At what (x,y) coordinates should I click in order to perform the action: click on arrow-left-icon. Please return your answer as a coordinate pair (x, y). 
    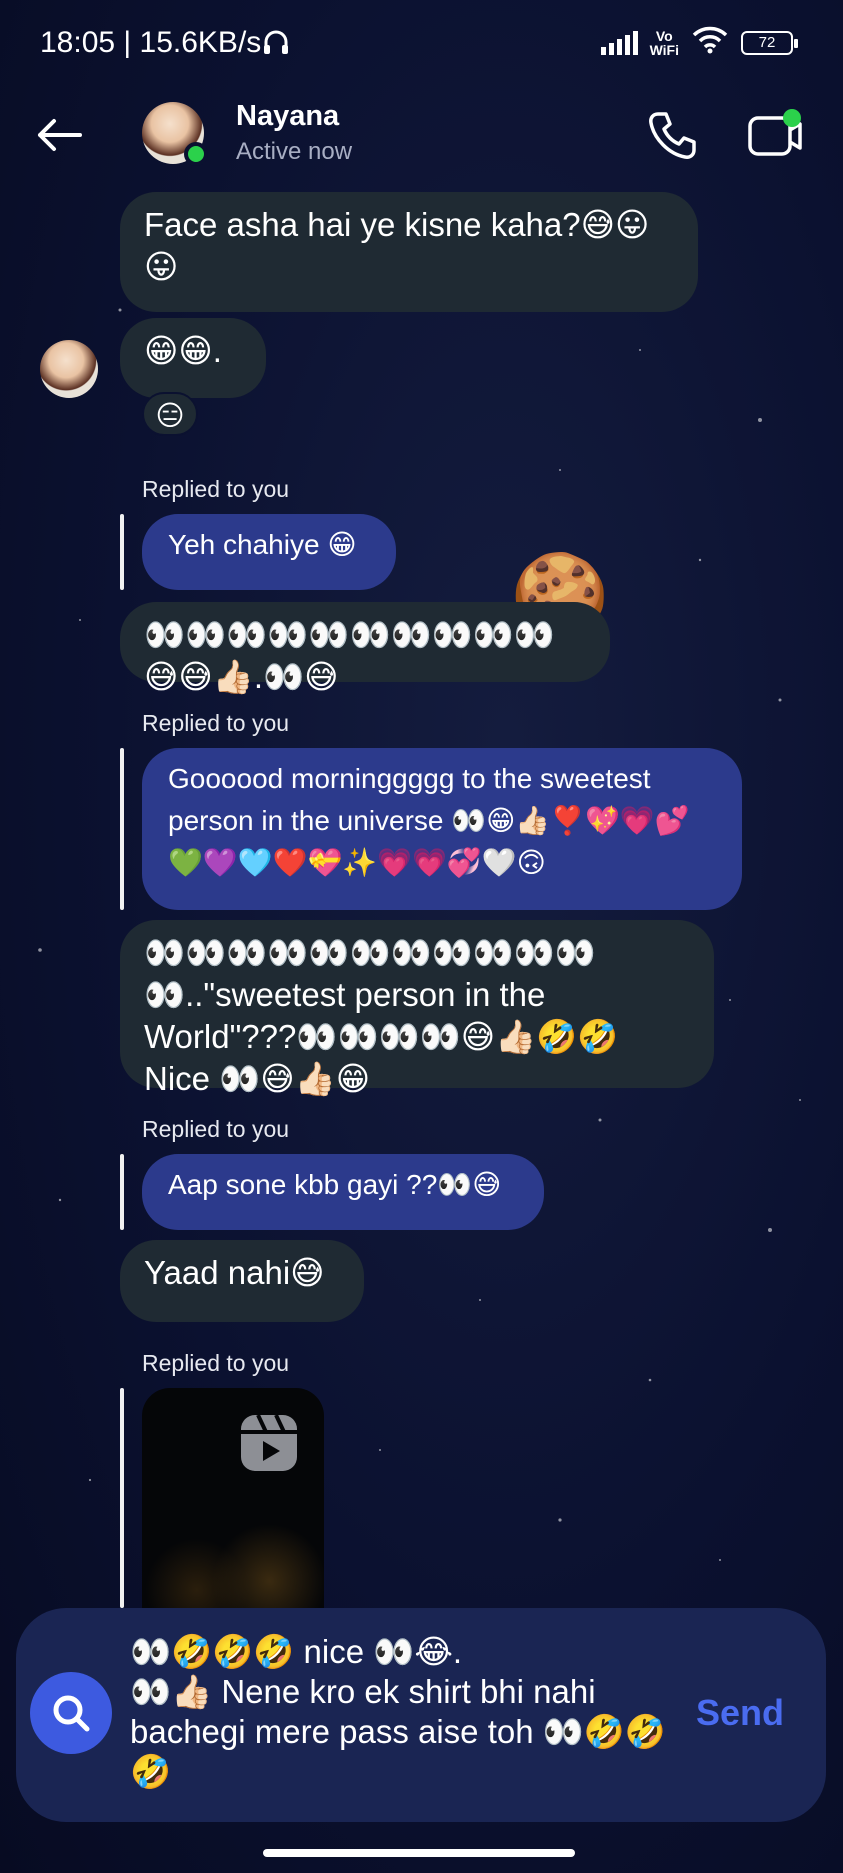
    Looking at the image, I should click on (60, 135).